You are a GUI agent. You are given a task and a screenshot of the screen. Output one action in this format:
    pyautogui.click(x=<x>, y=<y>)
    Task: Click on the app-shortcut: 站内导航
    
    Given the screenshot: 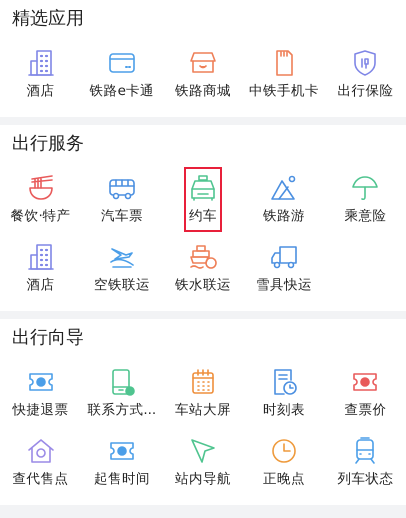 What is the action you would take?
    pyautogui.click(x=202, y=462)
    